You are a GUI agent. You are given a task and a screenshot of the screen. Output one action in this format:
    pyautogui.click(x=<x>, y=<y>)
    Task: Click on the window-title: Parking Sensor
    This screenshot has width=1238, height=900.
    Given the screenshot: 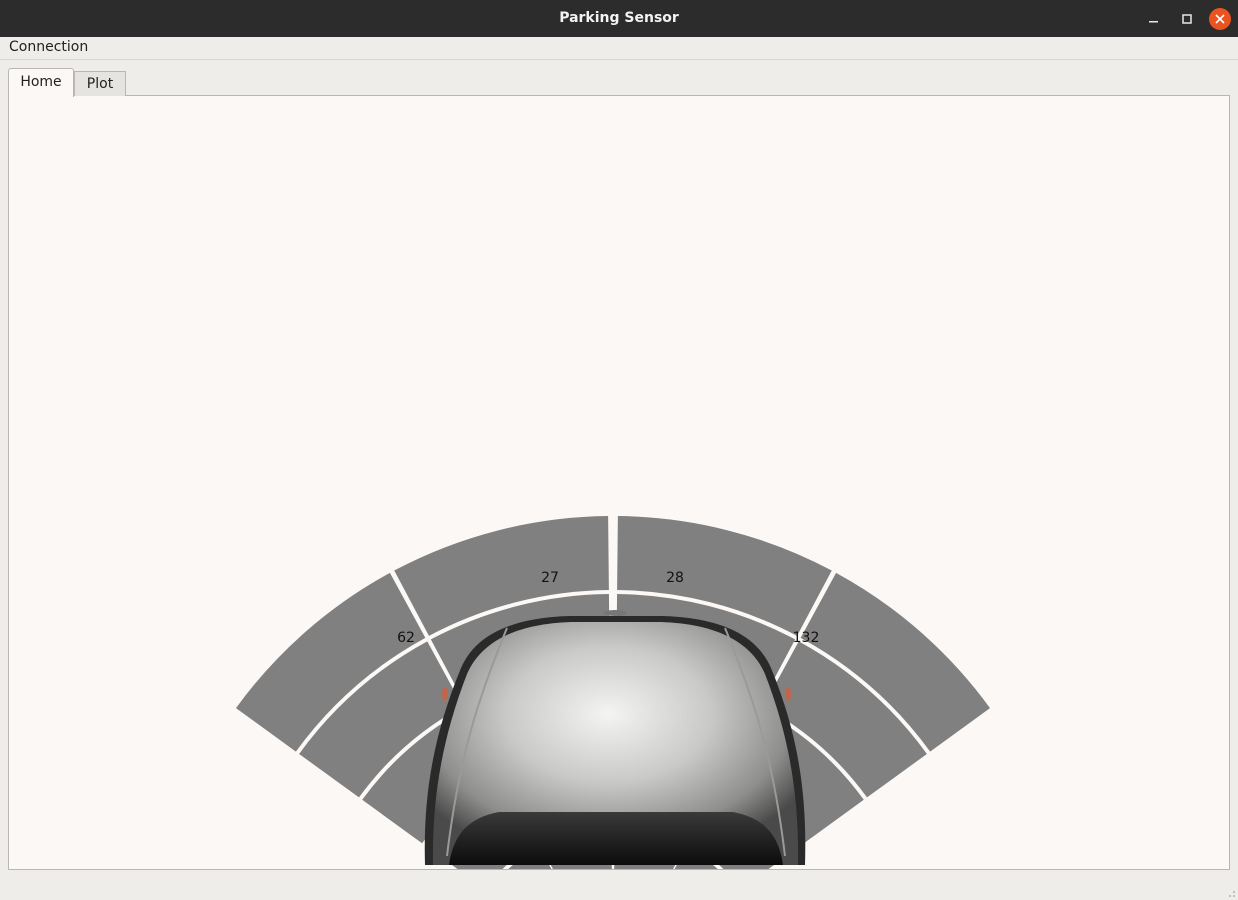 What is the action you would take?
    pyautogui.click(x=619, y=18)
    